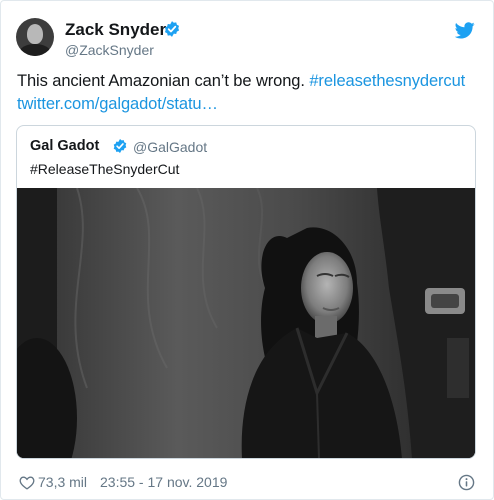 This screenshot has height=500, width=494. What do you see at coordinates (387, 81) in the screenshot?
I see `hashtag-link: #releasethesnydercut` at bounding box center [387, 81].